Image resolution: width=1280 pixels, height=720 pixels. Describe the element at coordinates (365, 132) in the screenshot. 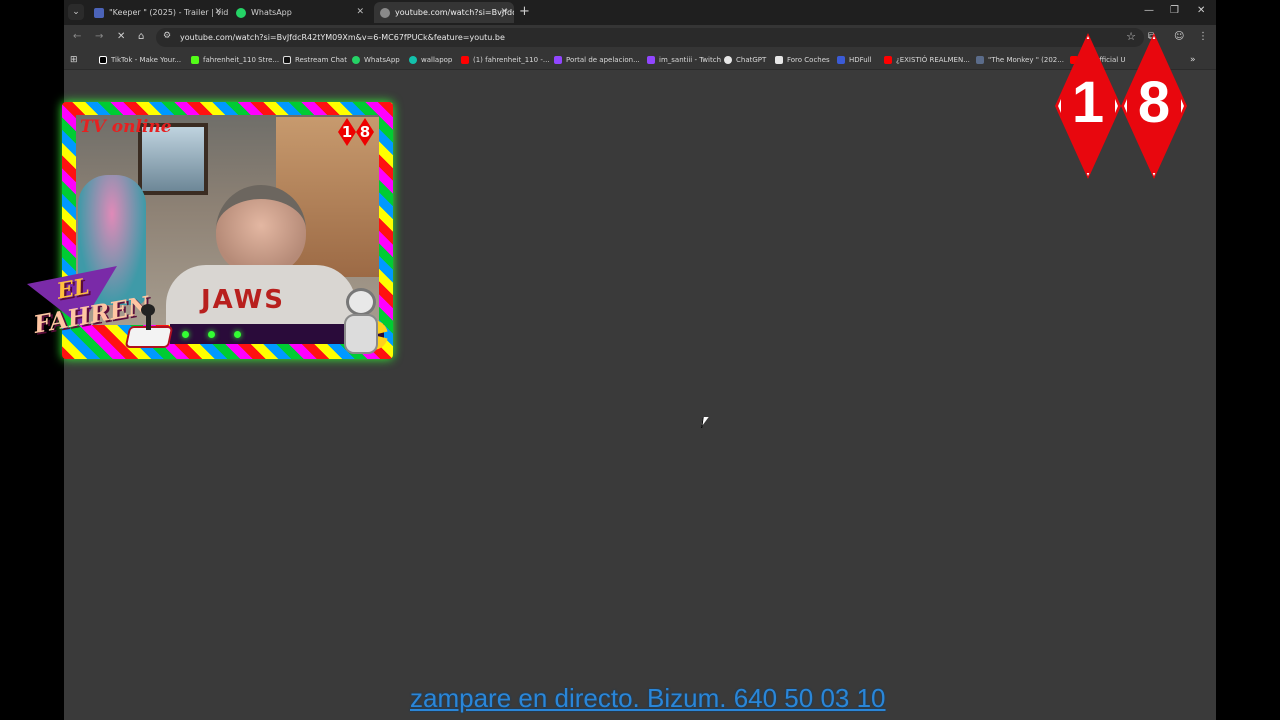

I see `small-age-digit-8: 8` at that location.